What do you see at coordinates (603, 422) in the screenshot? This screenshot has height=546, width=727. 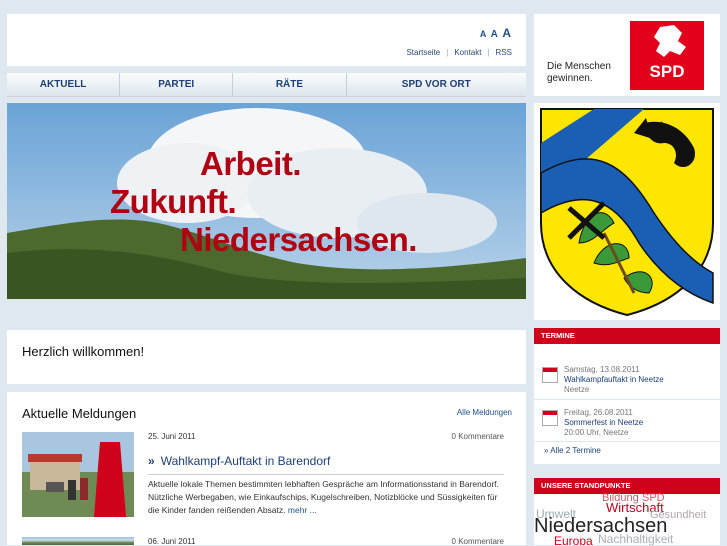 I see `event-title: Sommerfest in Neetze` at bounding box center [603, 422].